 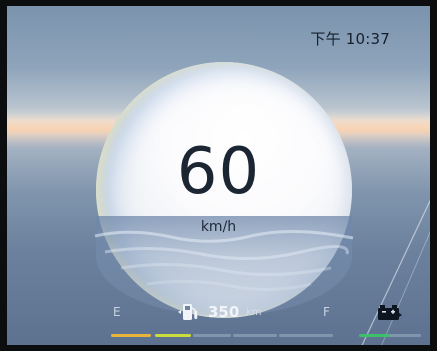 I want to click on fuel-pump-icon, so click(x=188, y=312).